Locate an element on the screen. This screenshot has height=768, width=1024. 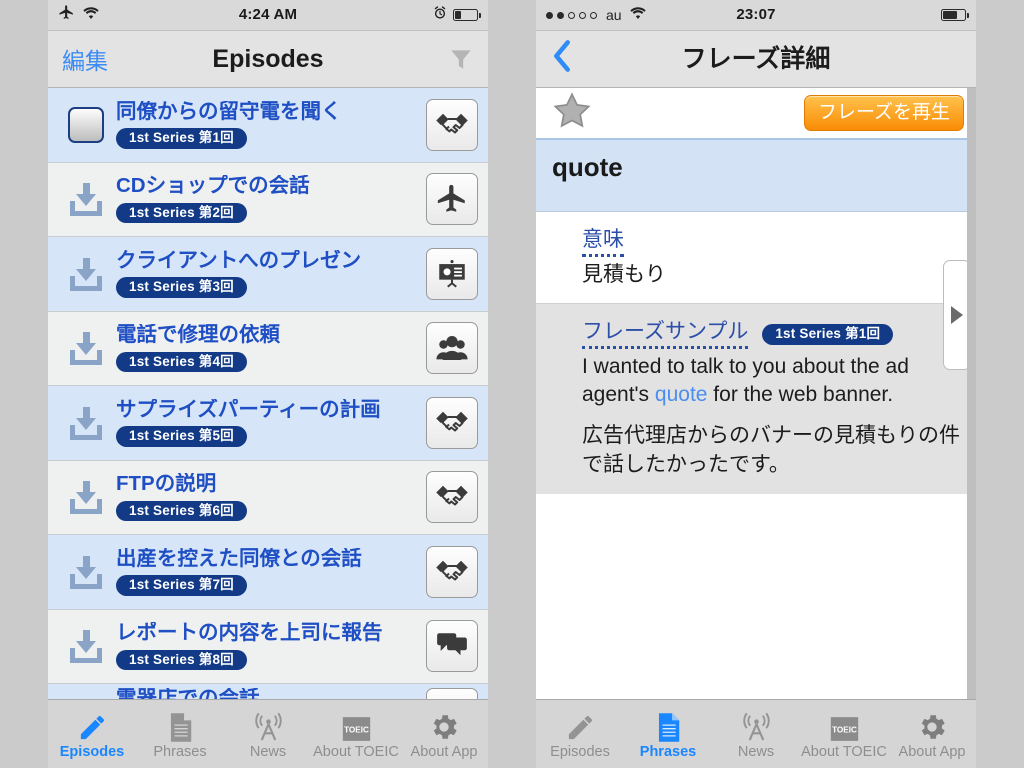
speech-bubbles-icon is located at coordinates (452, 646).